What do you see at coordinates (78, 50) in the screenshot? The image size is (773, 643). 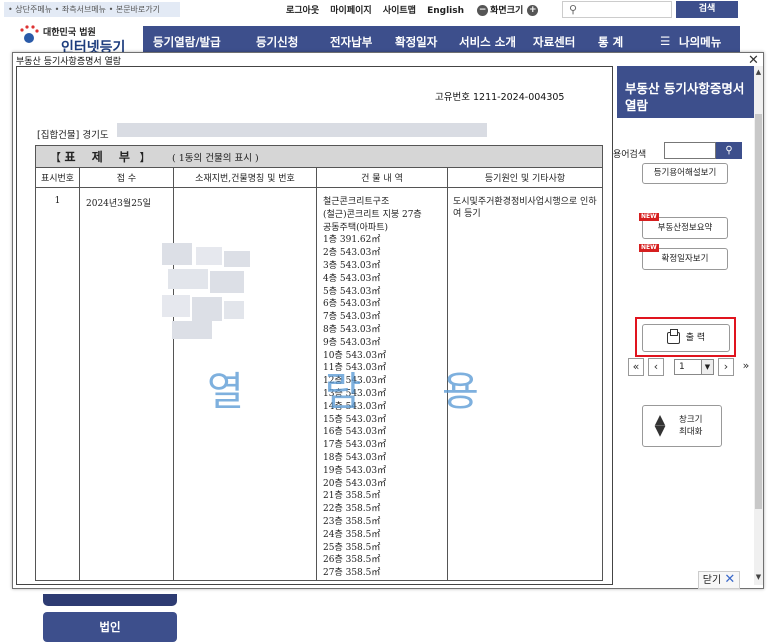 I see `site-logo: 대한민국 법원 인터넷등기소` at bounding box center [78, 50].